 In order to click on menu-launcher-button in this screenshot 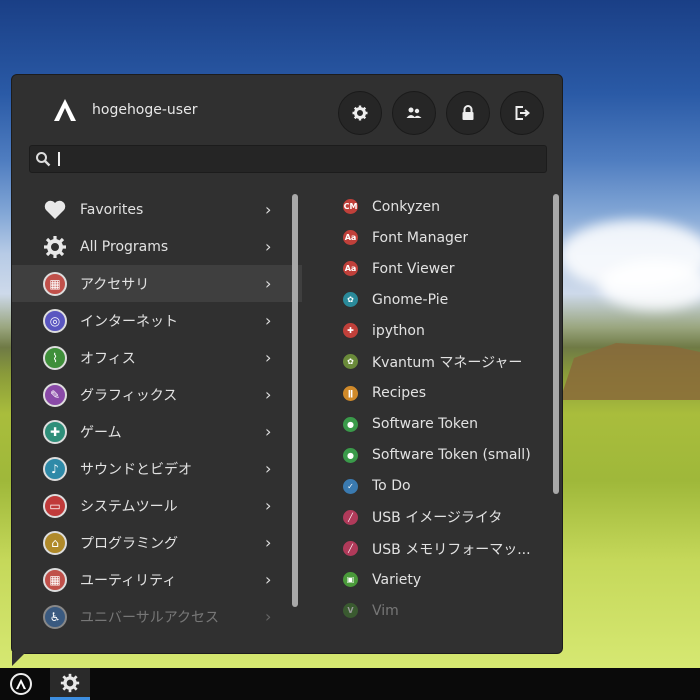, I will do `click(21, 684)`.